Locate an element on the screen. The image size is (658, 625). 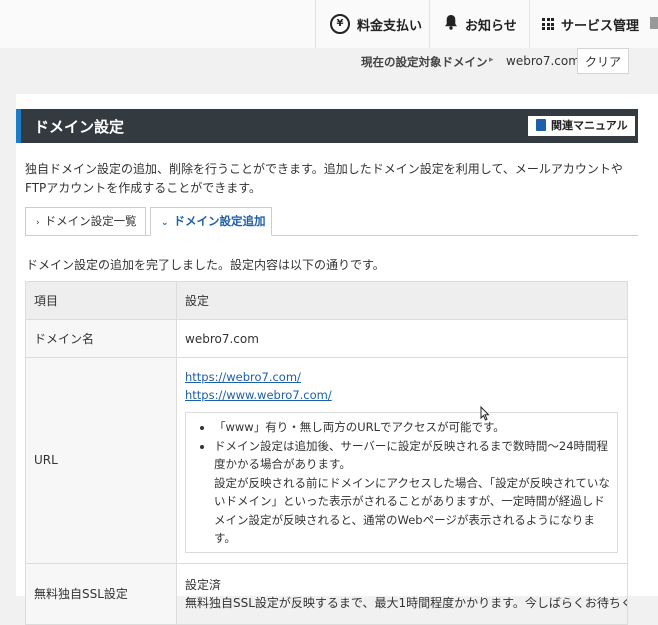
nav-service-management: サービス管理 is located at coordinates (593, 24).